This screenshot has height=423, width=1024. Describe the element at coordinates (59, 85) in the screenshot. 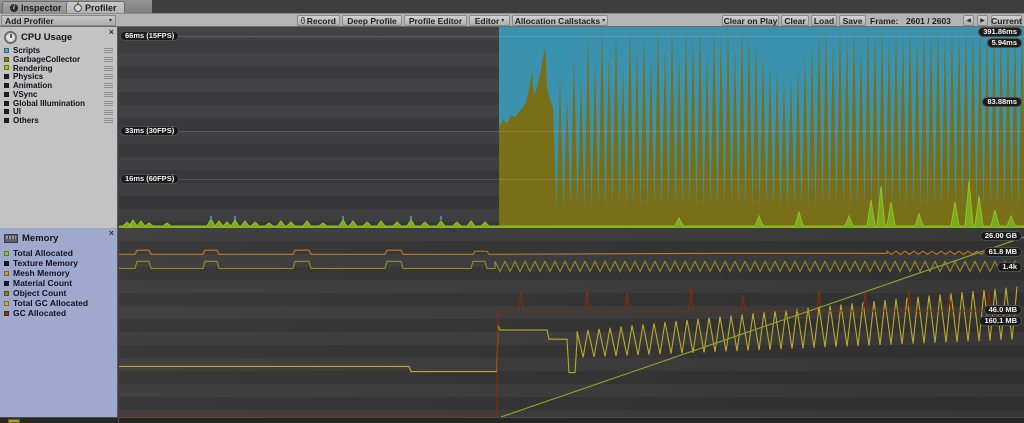

I see `legend-item-animation: Animation` at that location.